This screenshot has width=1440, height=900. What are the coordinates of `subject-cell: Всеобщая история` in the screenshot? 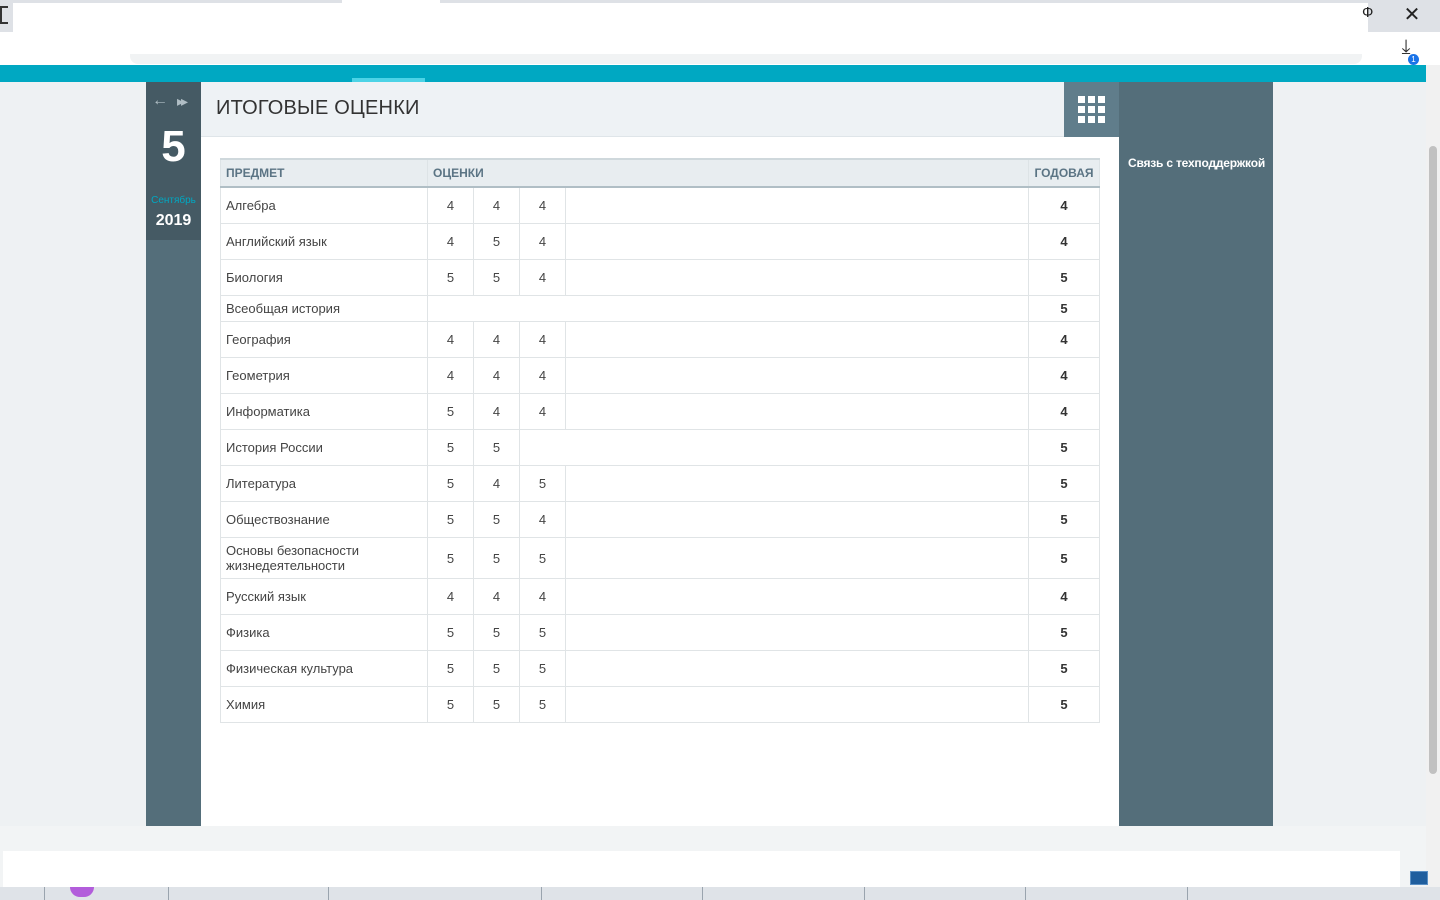 It's located at (324, 308).